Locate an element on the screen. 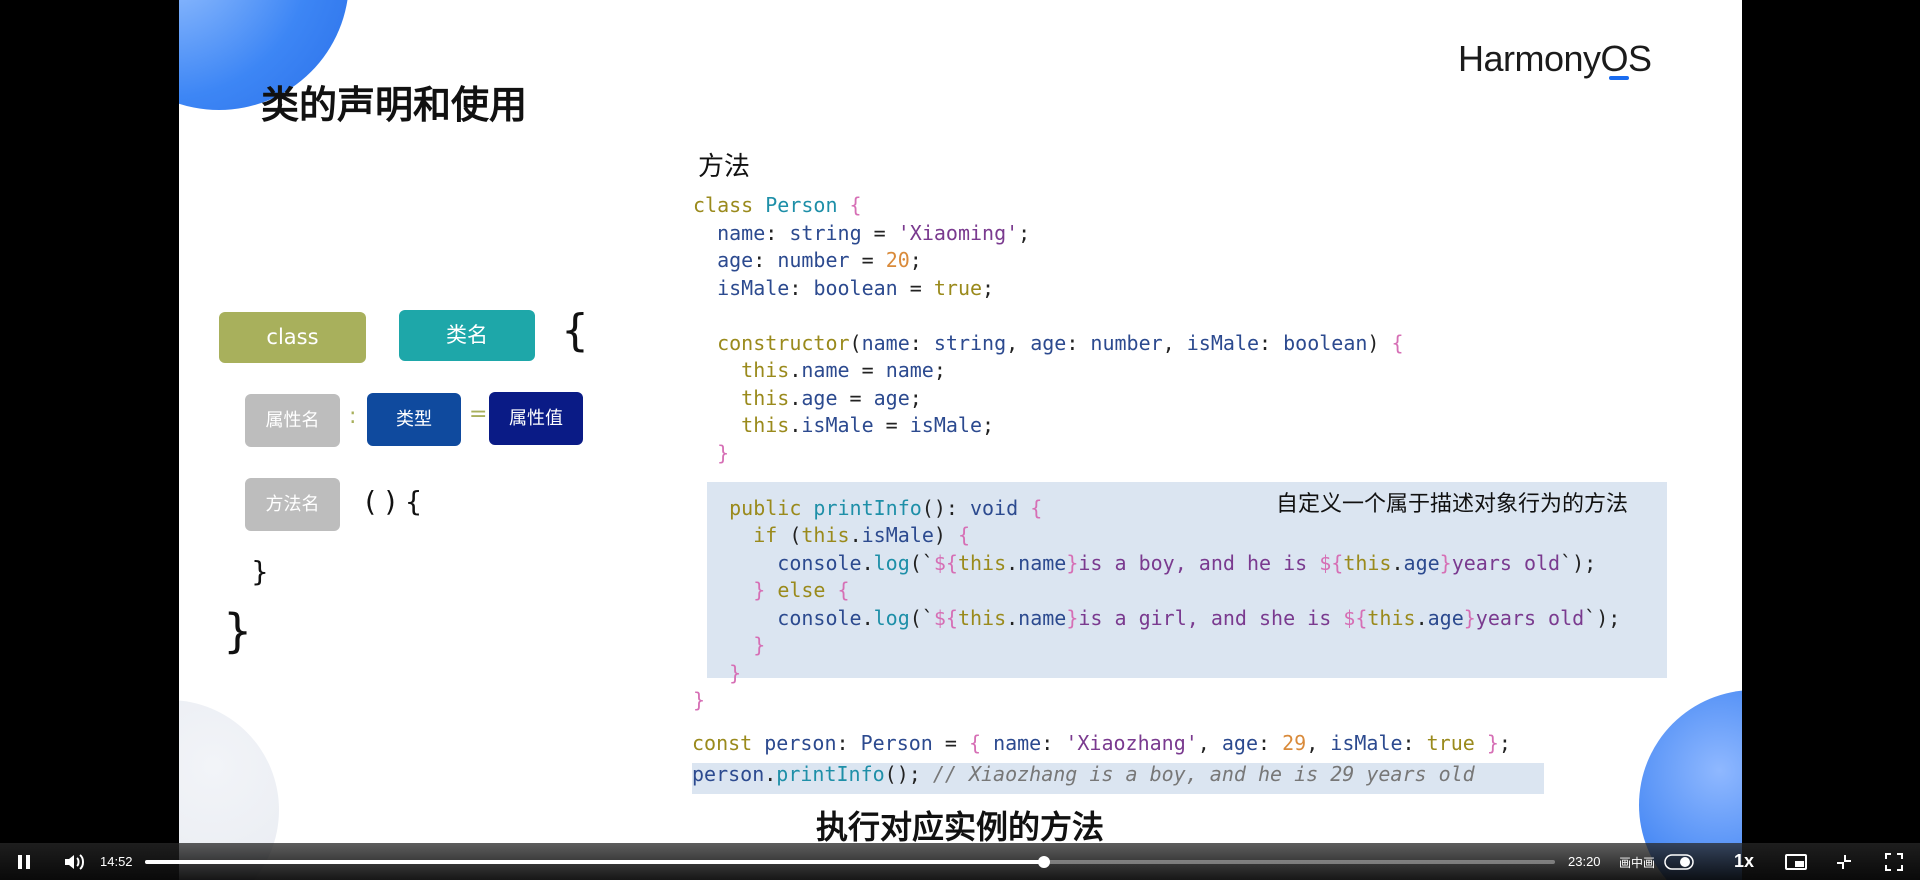  player-control-bar: 14:52 23:20 画中画 1x is located at coordinates (960, 861).